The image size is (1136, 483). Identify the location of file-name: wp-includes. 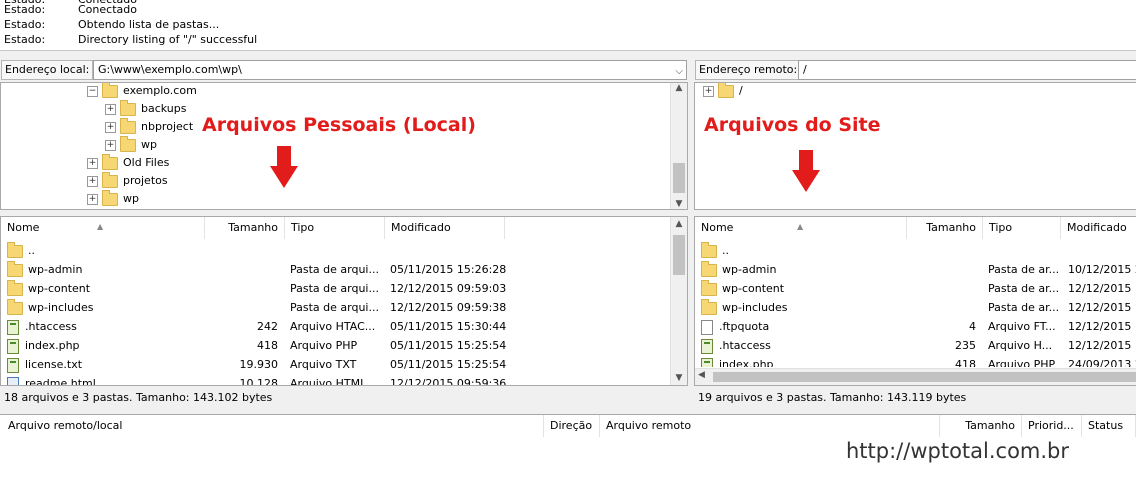
(61, 307).